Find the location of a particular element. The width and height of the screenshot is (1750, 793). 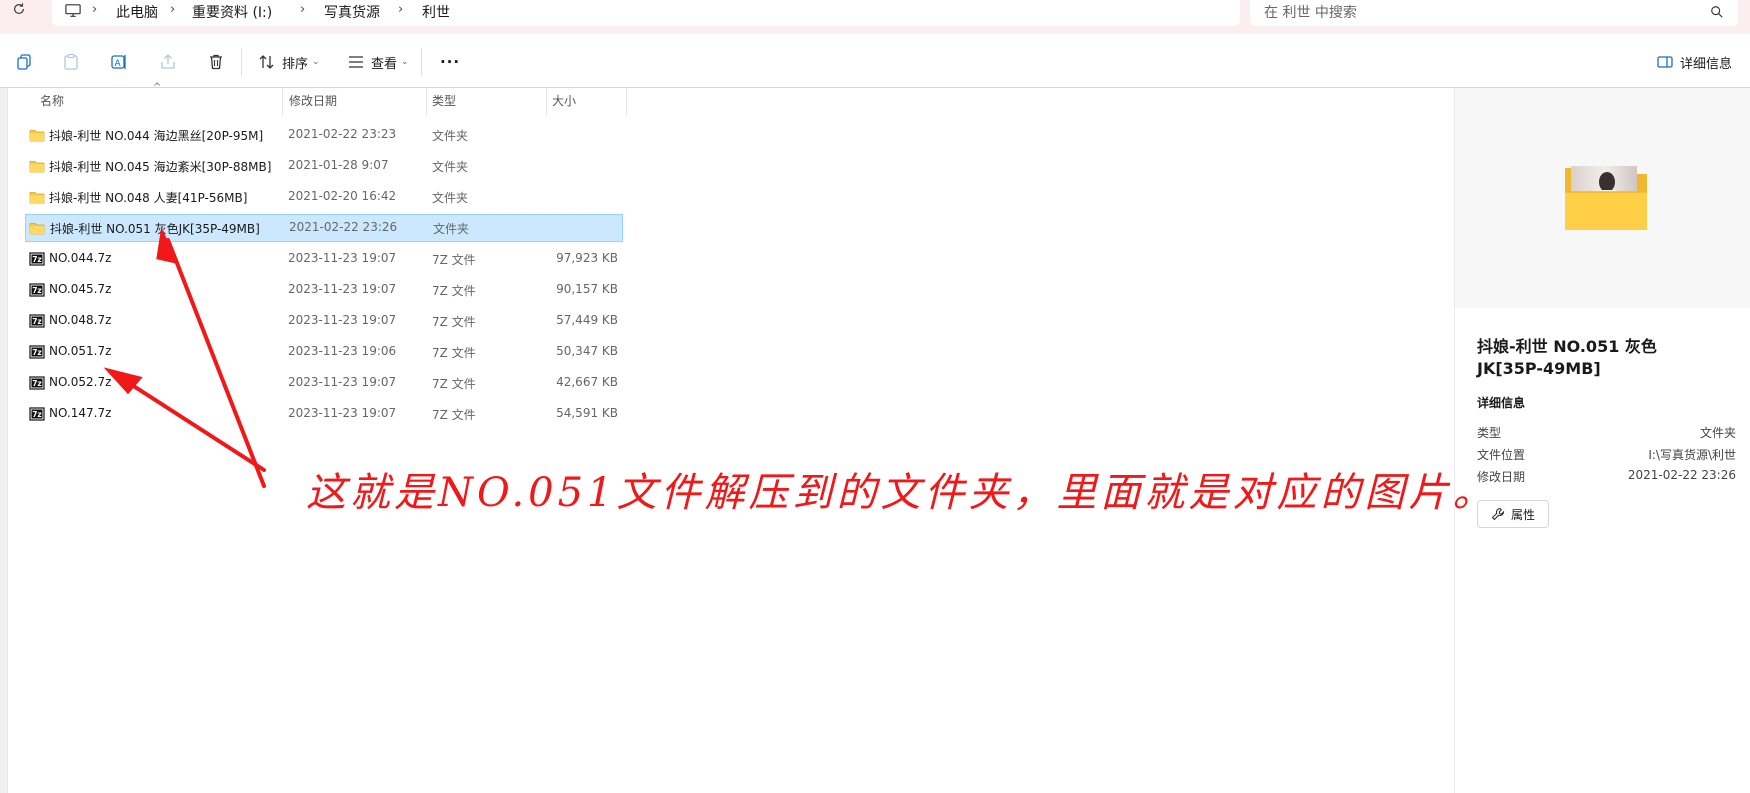

column-header-type: 类型 is located at coordinates (444, 100).